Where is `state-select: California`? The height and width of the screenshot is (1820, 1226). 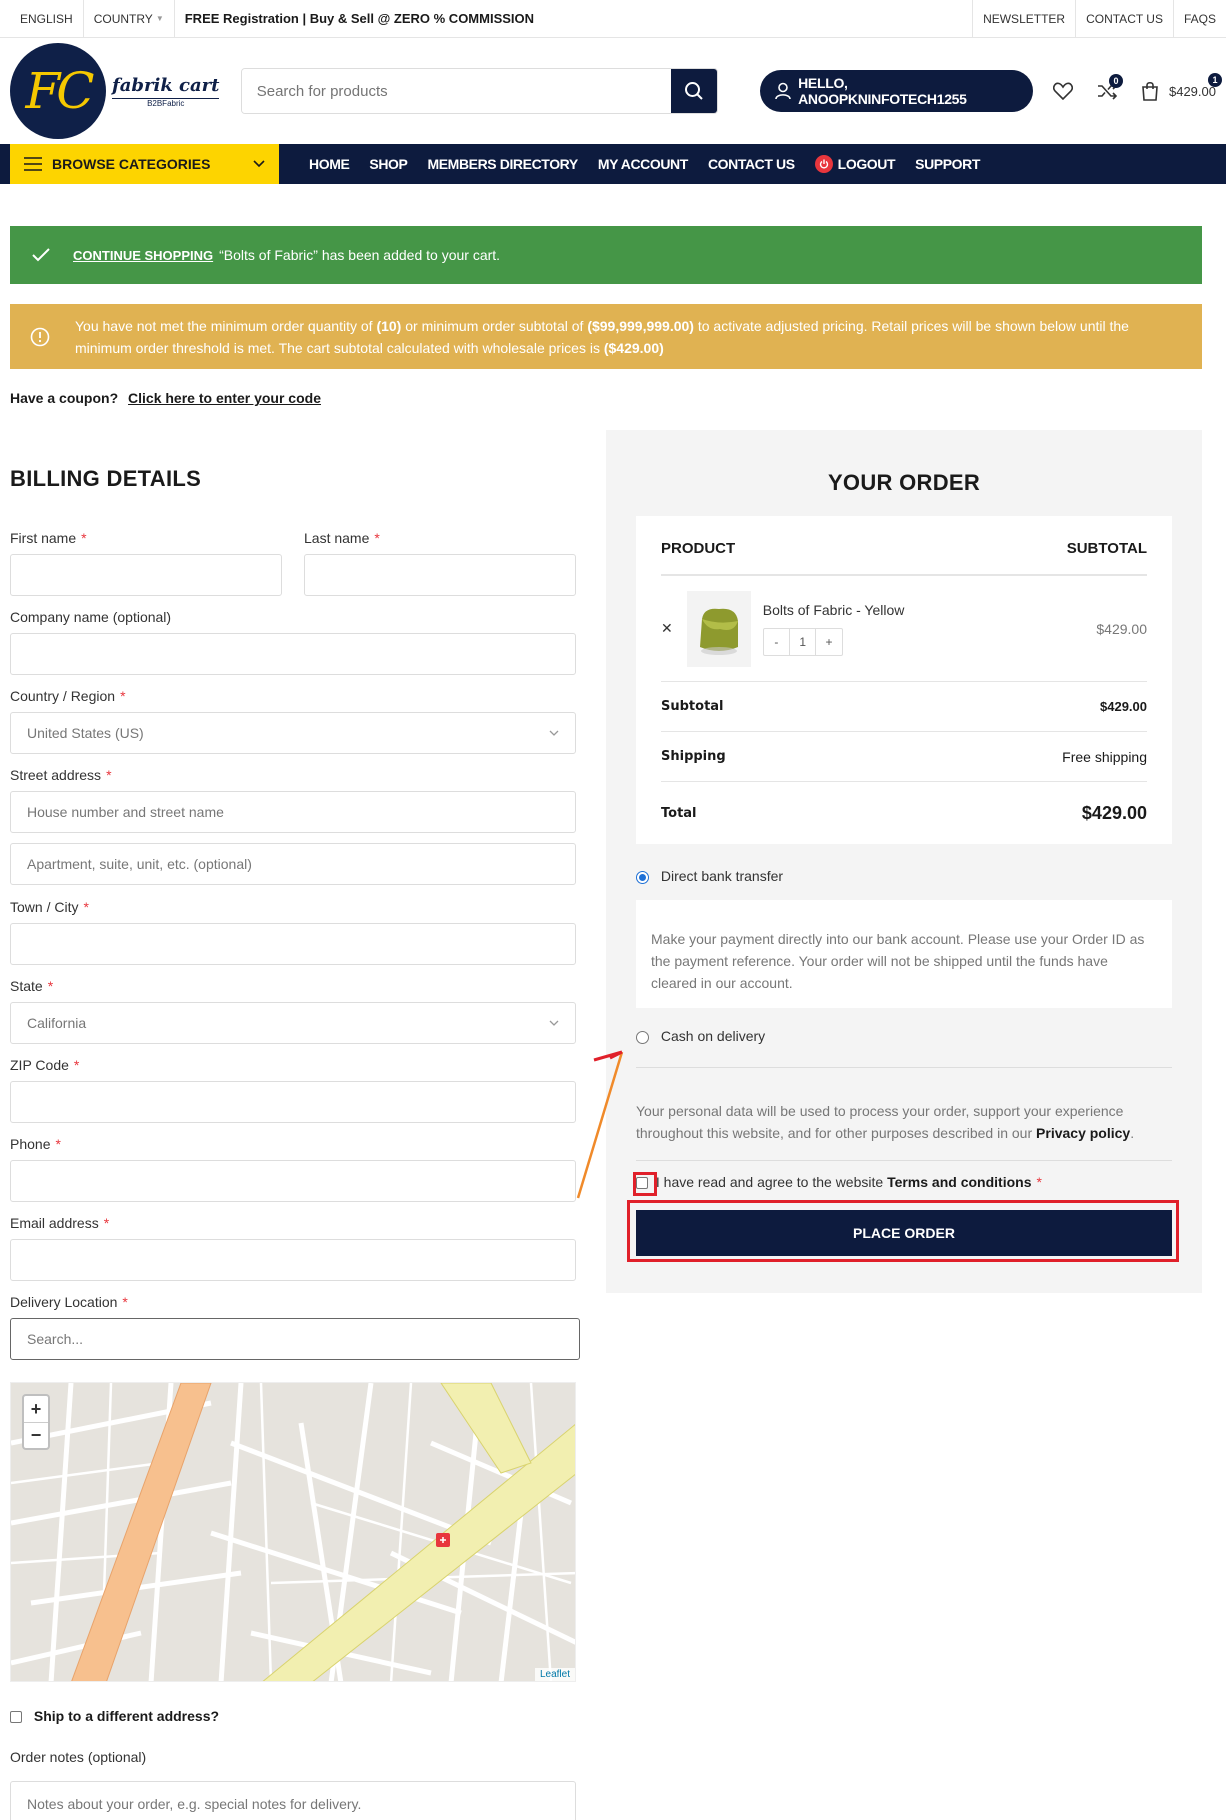
state-select: California is located at coordinates (293, 1023).